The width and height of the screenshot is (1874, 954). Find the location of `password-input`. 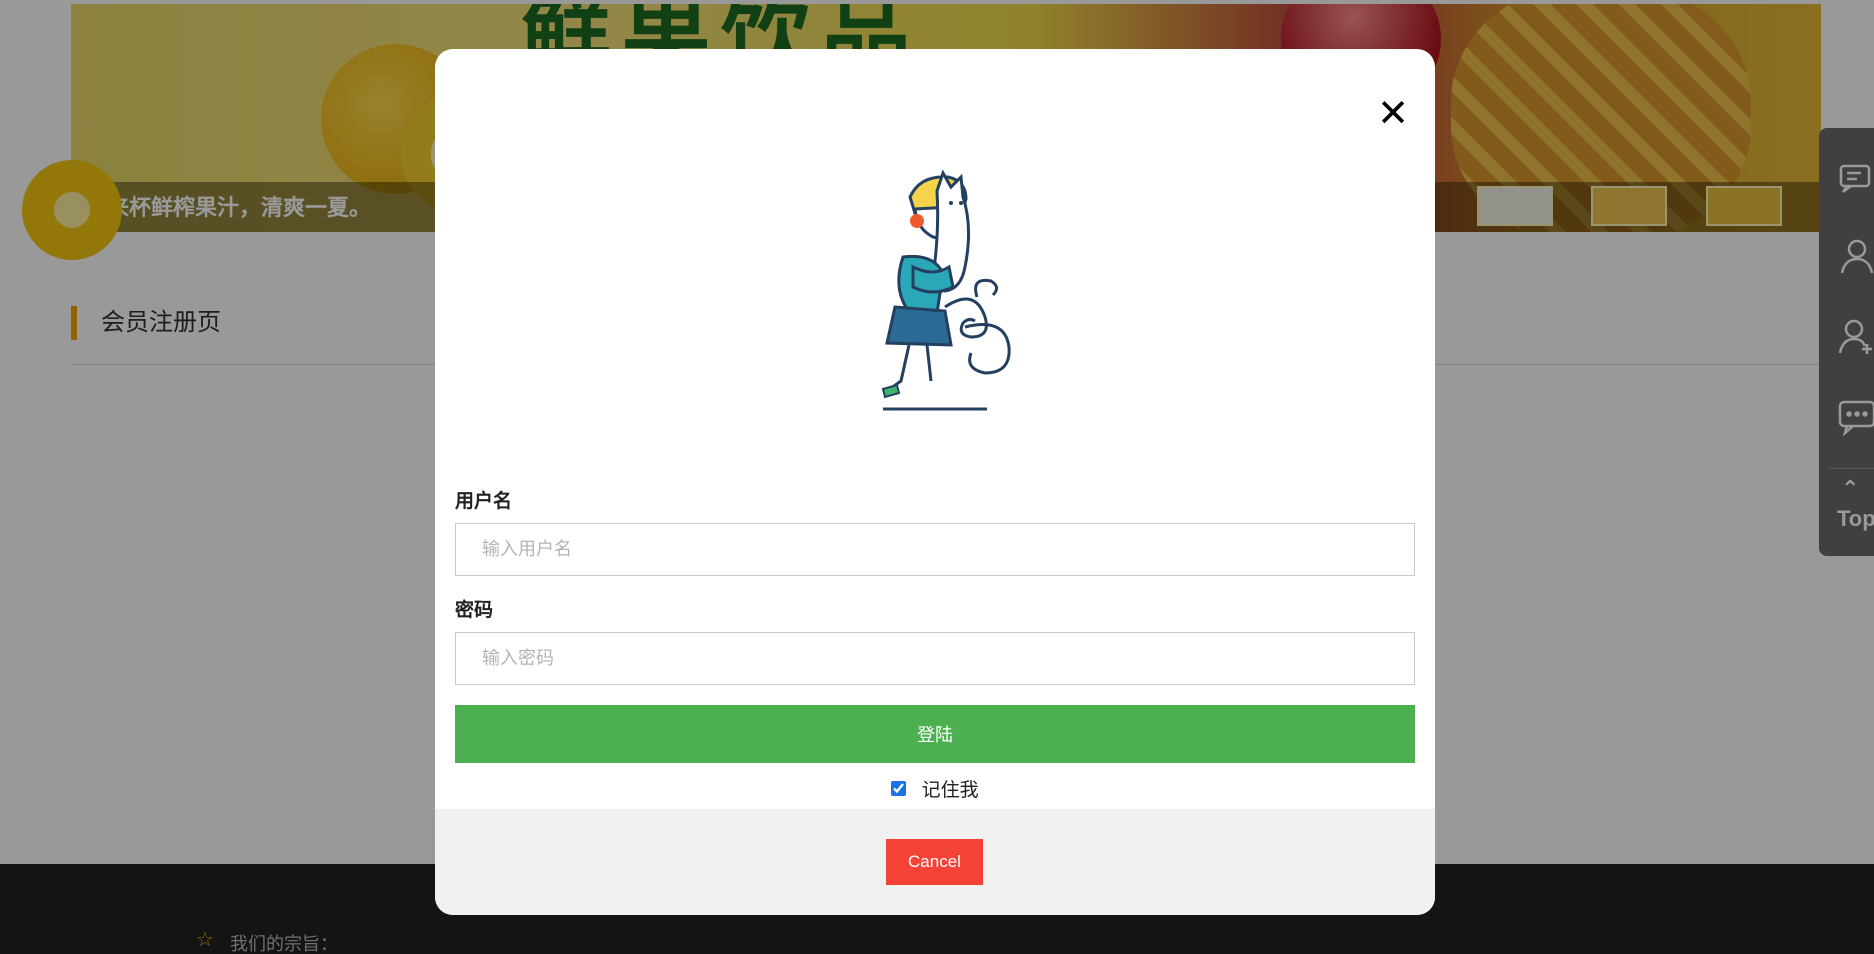

password-input is located at coordinates (935, 658).